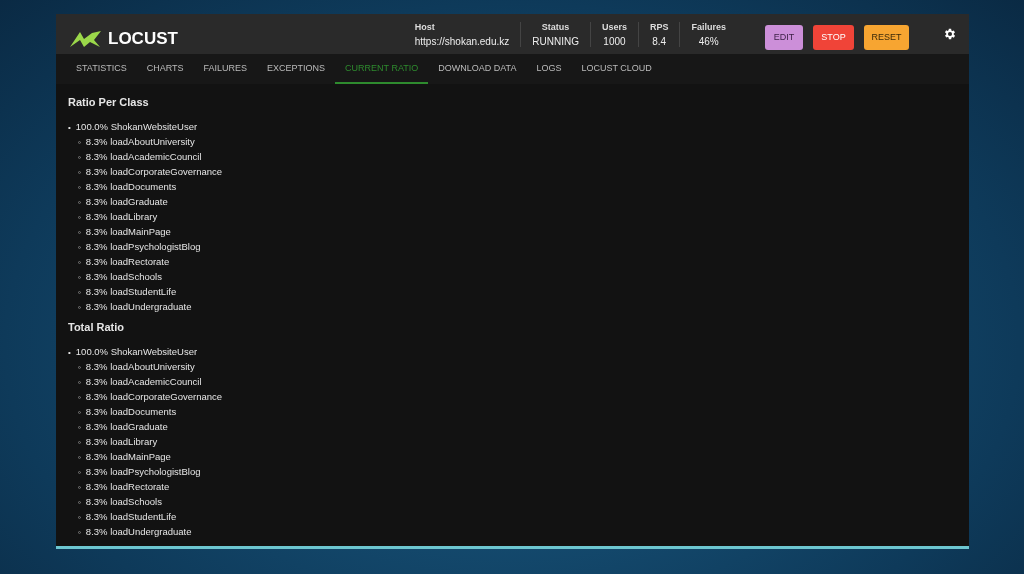  Describe the element at coordinates (382, 69) in the screenshot. I see `tab: CURRENT RATIO` at that location.